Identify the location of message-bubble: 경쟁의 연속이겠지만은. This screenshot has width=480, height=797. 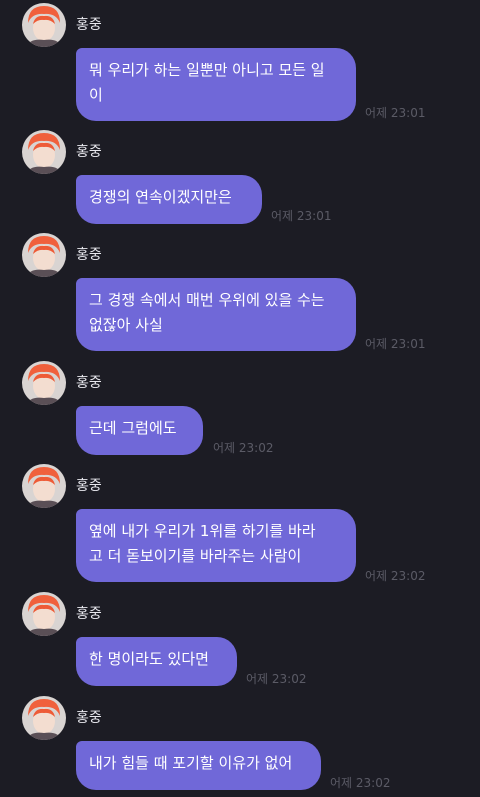
(169, 199).